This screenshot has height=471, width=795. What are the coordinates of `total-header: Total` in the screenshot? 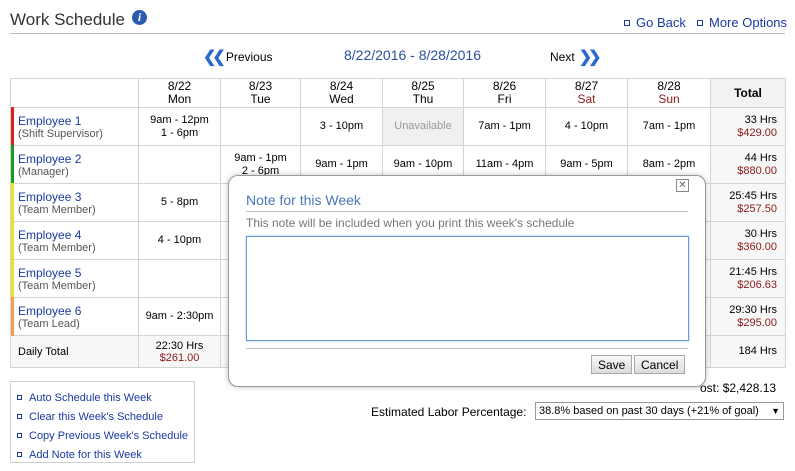 It's located at (748, 93).